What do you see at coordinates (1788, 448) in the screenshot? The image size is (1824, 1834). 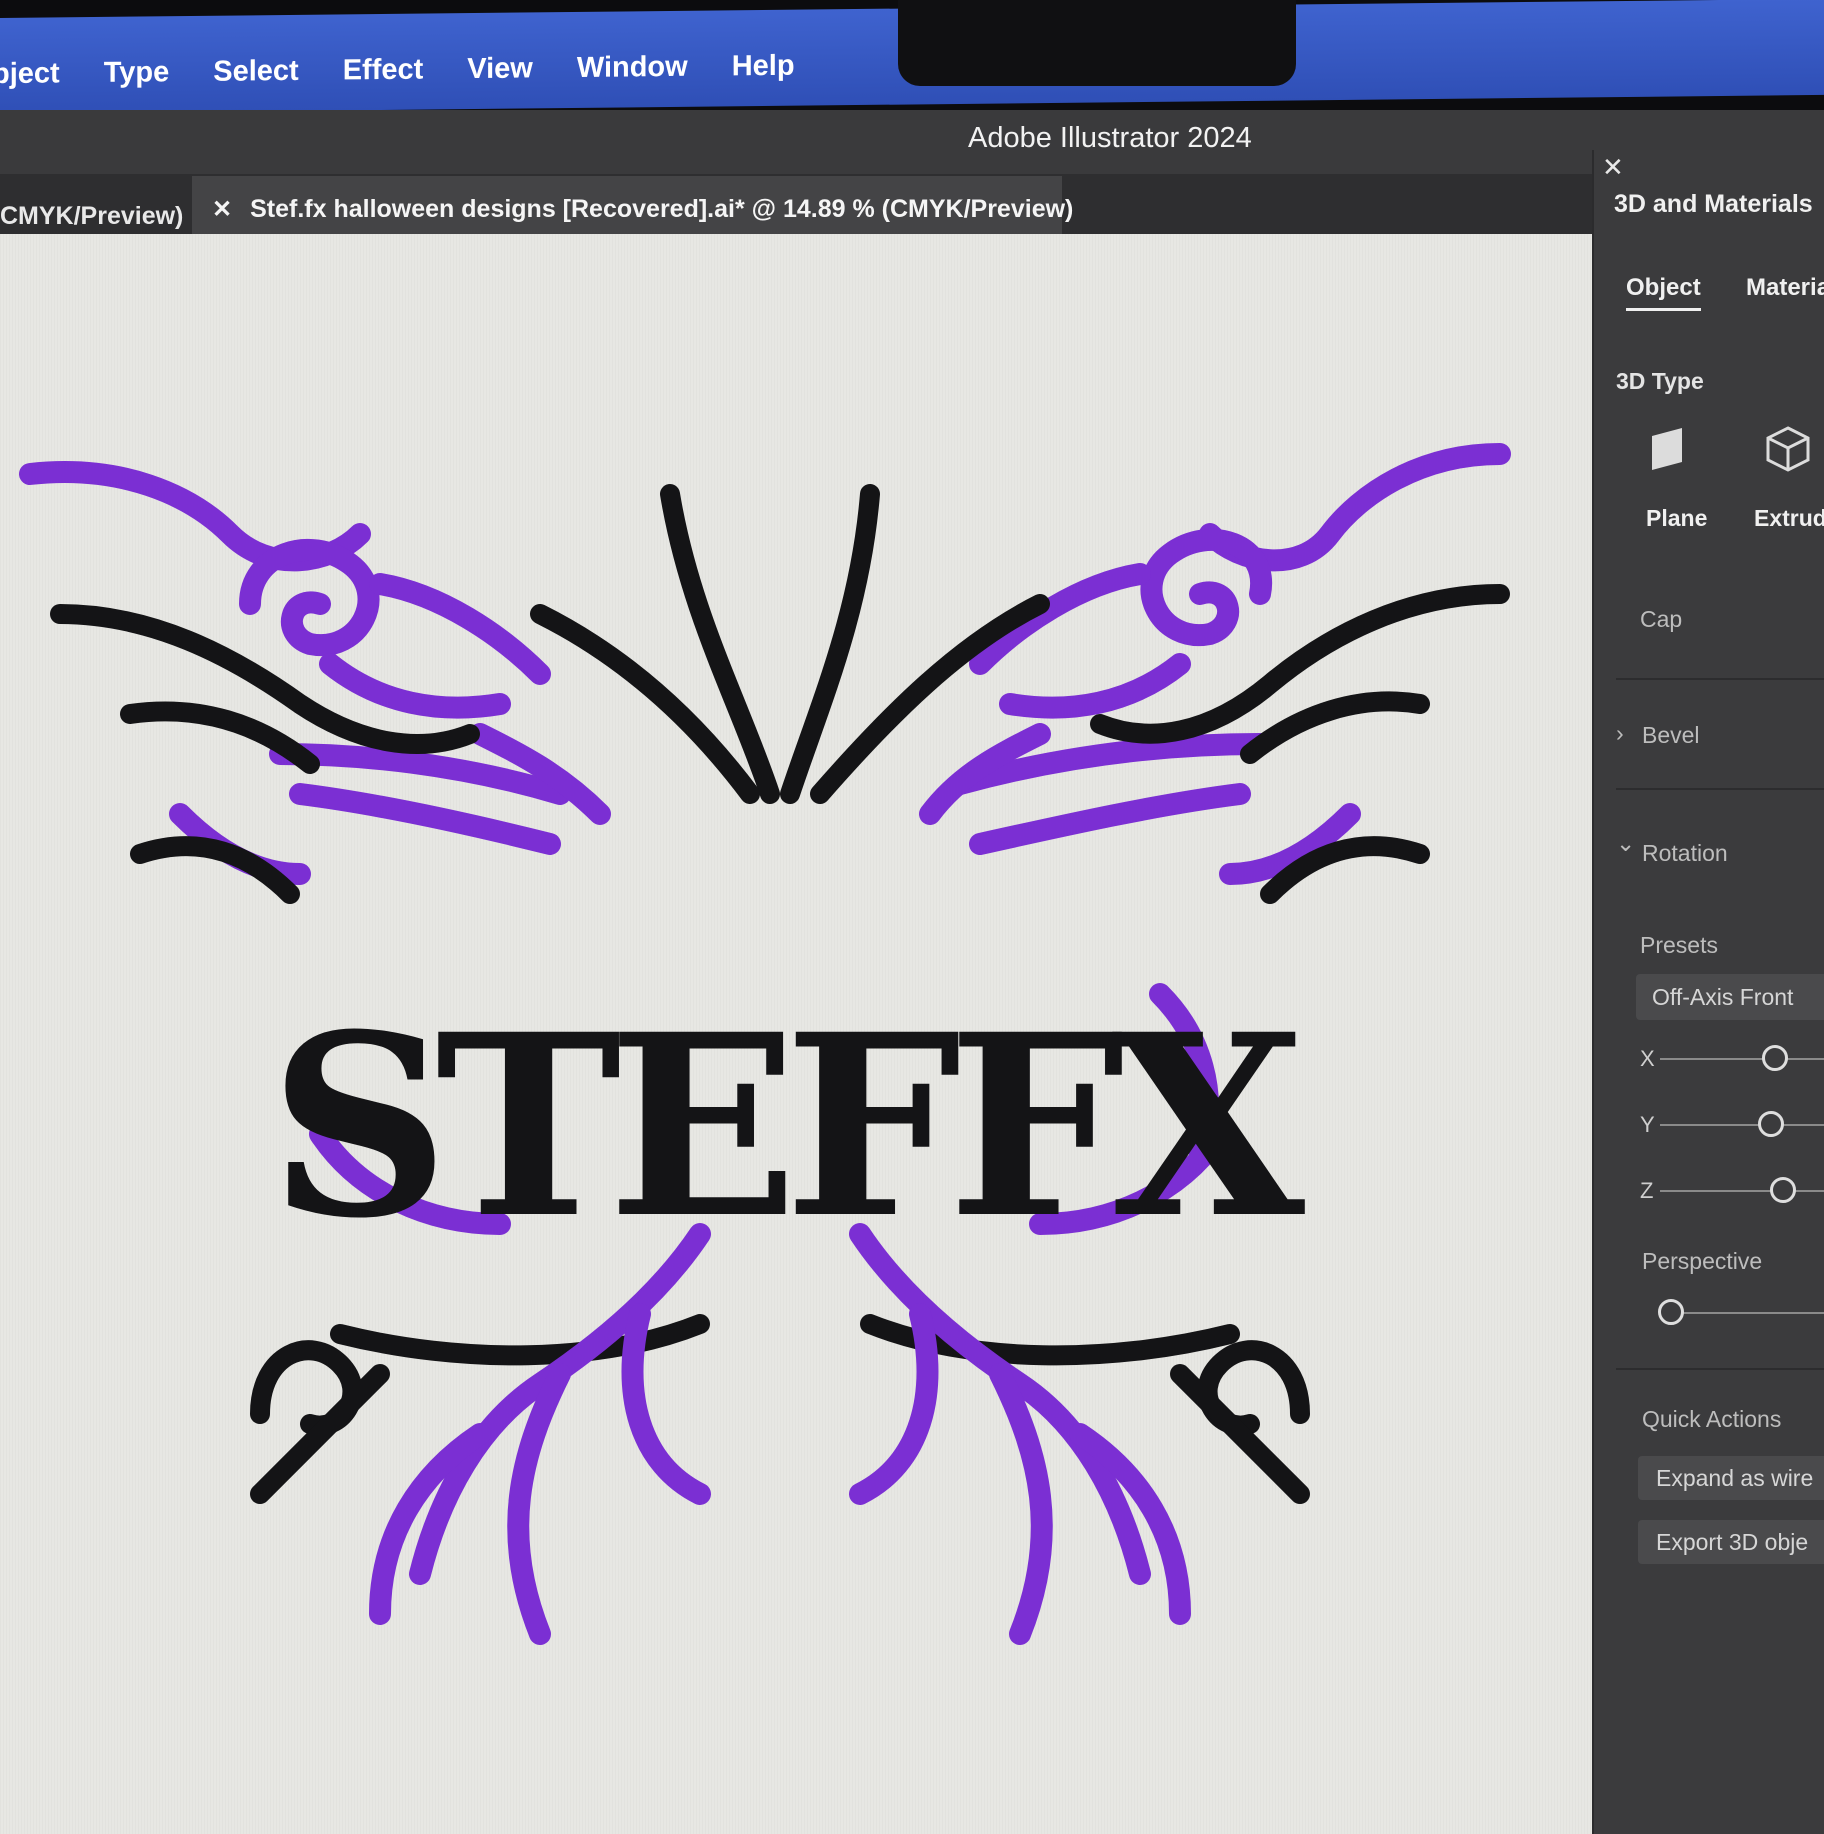 I see `extrude-cube-icon` at bounding box center [1788, 448].